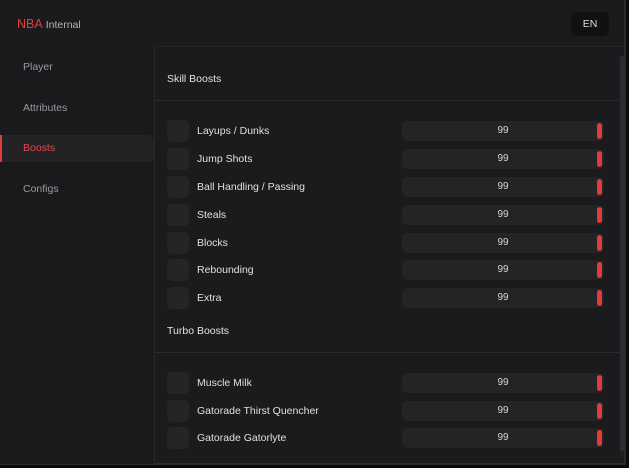 The height and width of the screenshot is (468, 629). Describe the element at coordinates (198, 331) in the screenshot. I see `section-title-turbo-boosts: Turbo Boosts` at that location.